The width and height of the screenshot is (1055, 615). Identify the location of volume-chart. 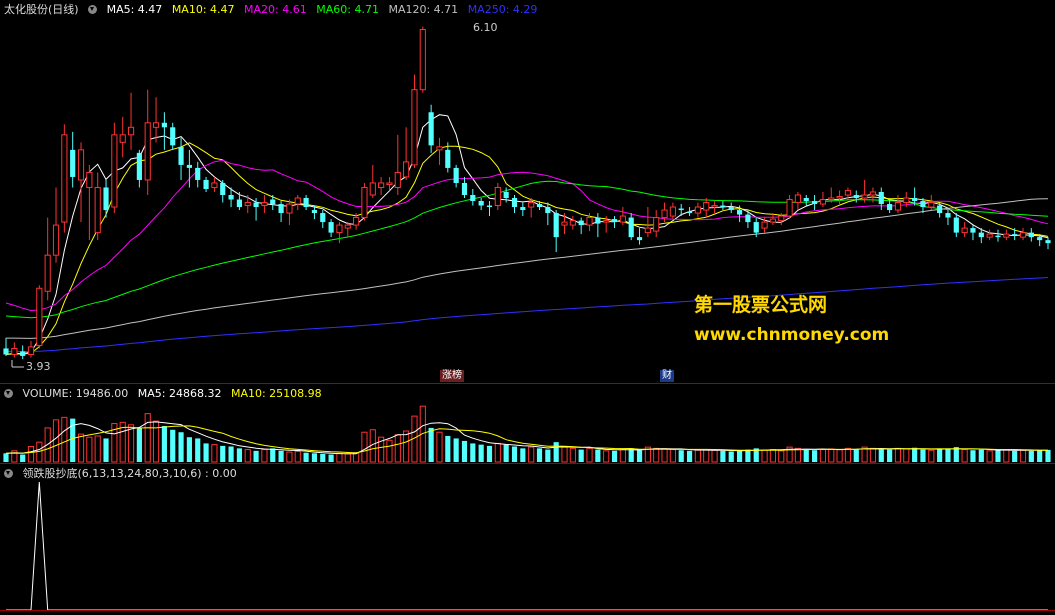
(527, 423).